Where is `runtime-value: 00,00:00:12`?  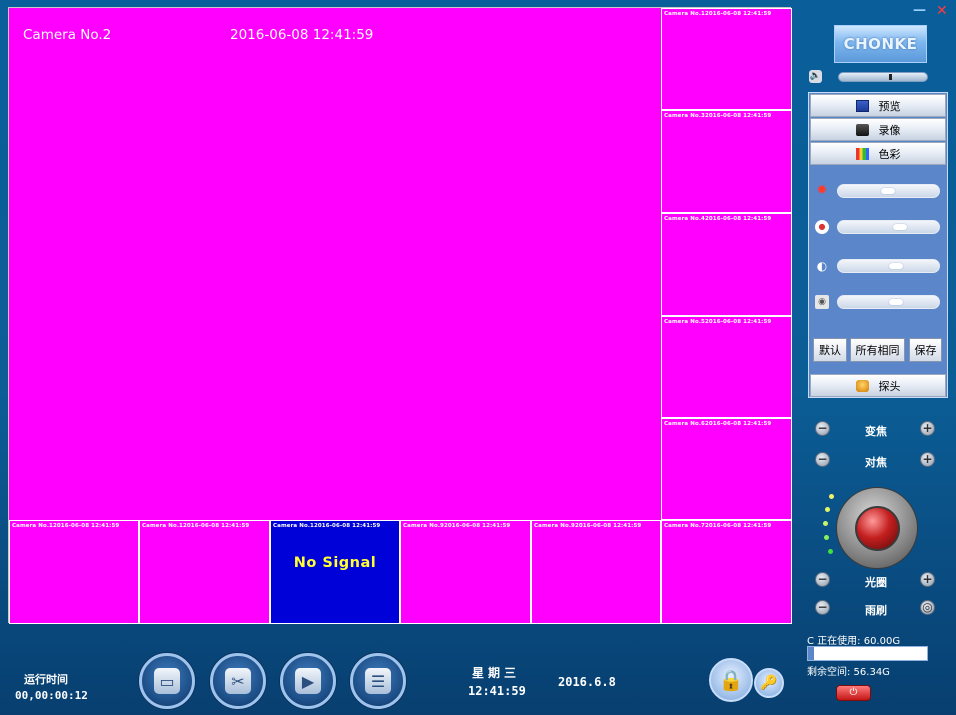
runtime-value: 00,00:00:12 is located at coordinates (51, 695).